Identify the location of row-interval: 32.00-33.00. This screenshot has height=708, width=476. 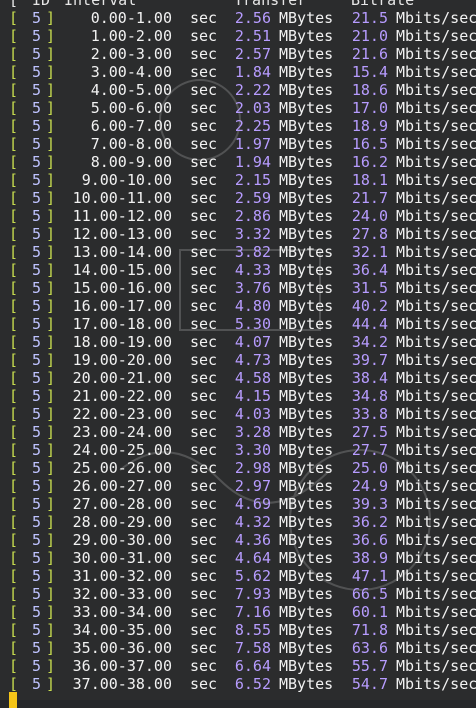
(122, 594).